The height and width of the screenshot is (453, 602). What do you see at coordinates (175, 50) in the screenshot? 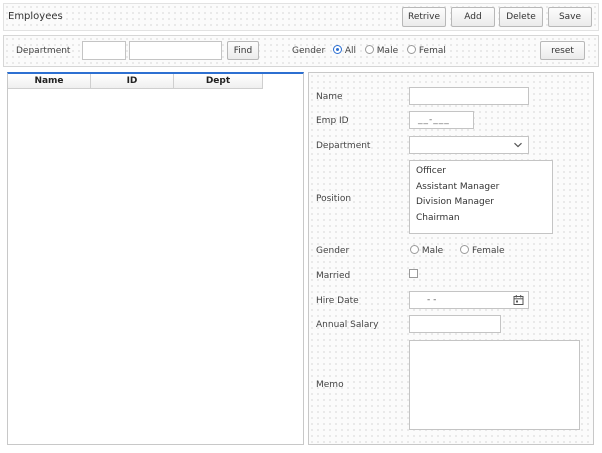
I see `search-dept-name-input` at bounding box center [175, 50].